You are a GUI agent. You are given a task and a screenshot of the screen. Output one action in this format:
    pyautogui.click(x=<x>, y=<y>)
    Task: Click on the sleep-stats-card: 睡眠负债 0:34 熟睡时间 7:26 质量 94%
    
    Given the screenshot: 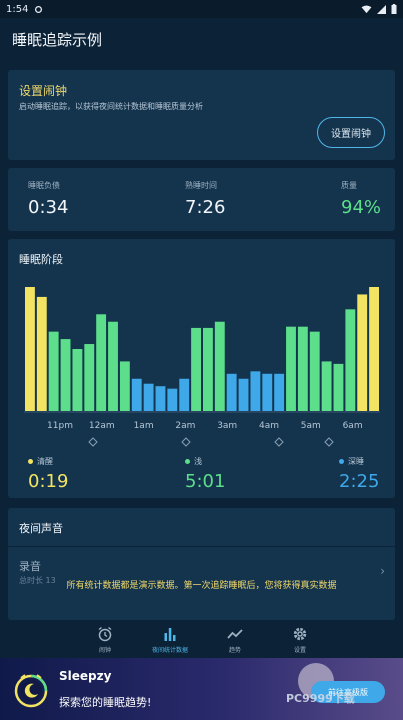 What is the action you would take?
    pyautogui.click(x=201, y=199)
    